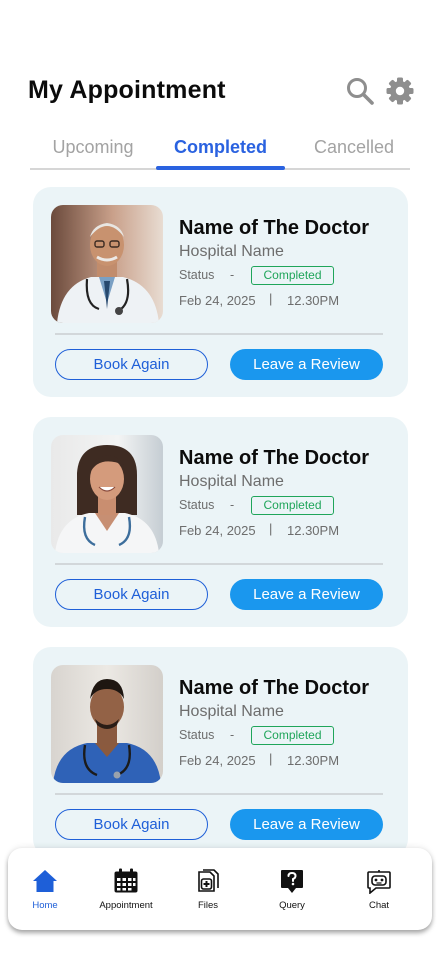 This screenshot has width=440, height=956. Describe the element at coordinates (45, 893) in the screenshot. I see `nav-home: Home` at that location.